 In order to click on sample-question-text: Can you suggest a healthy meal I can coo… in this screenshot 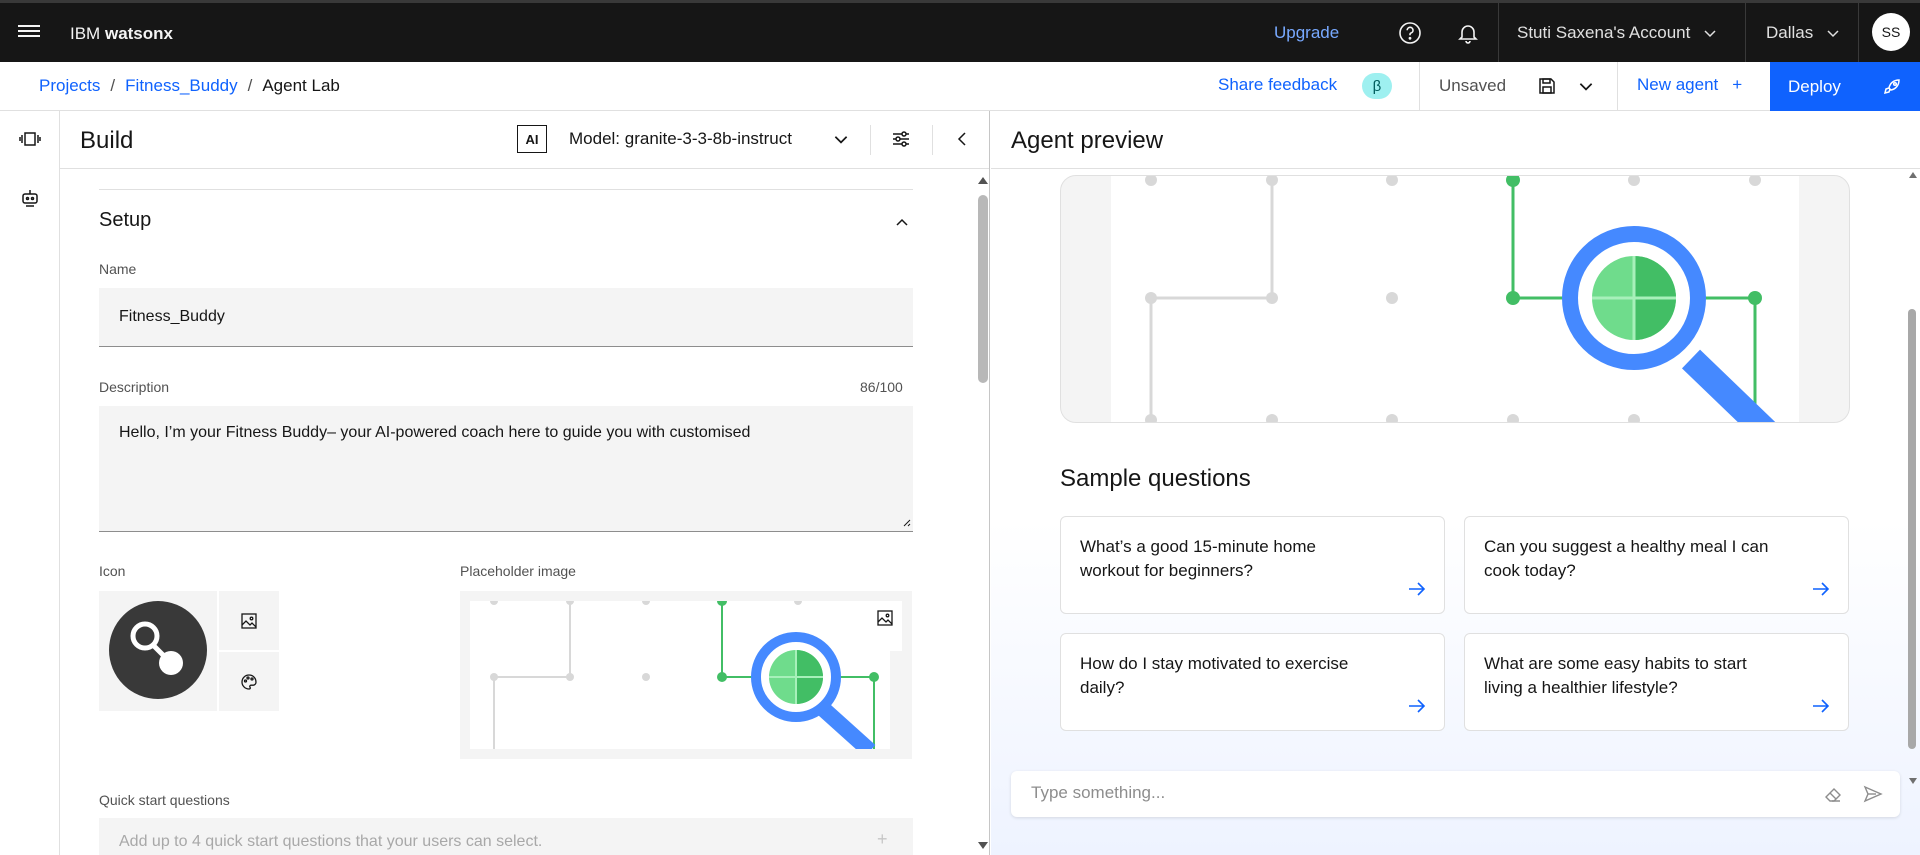, I will do `click(1626, 558)`.